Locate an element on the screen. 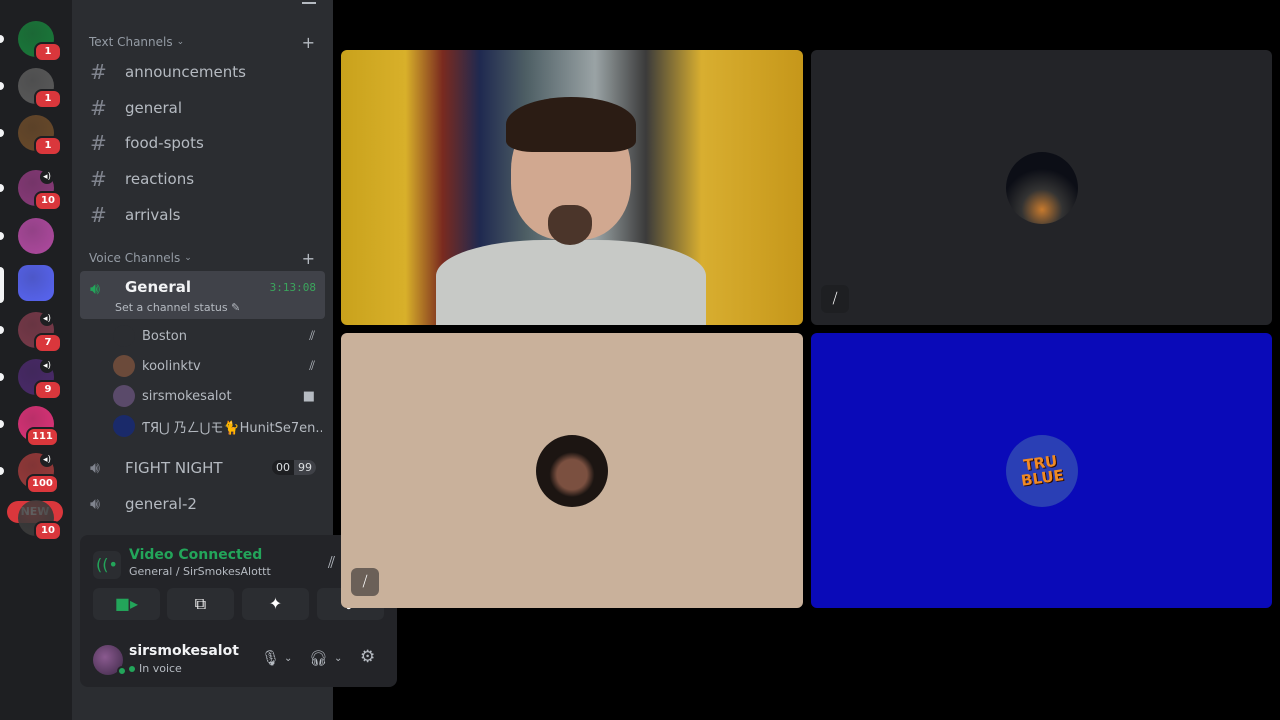 This screenshot has width=1280, height=720. text-channels-category: Text Channels ⌄ + is located at coordinates (202, 42).